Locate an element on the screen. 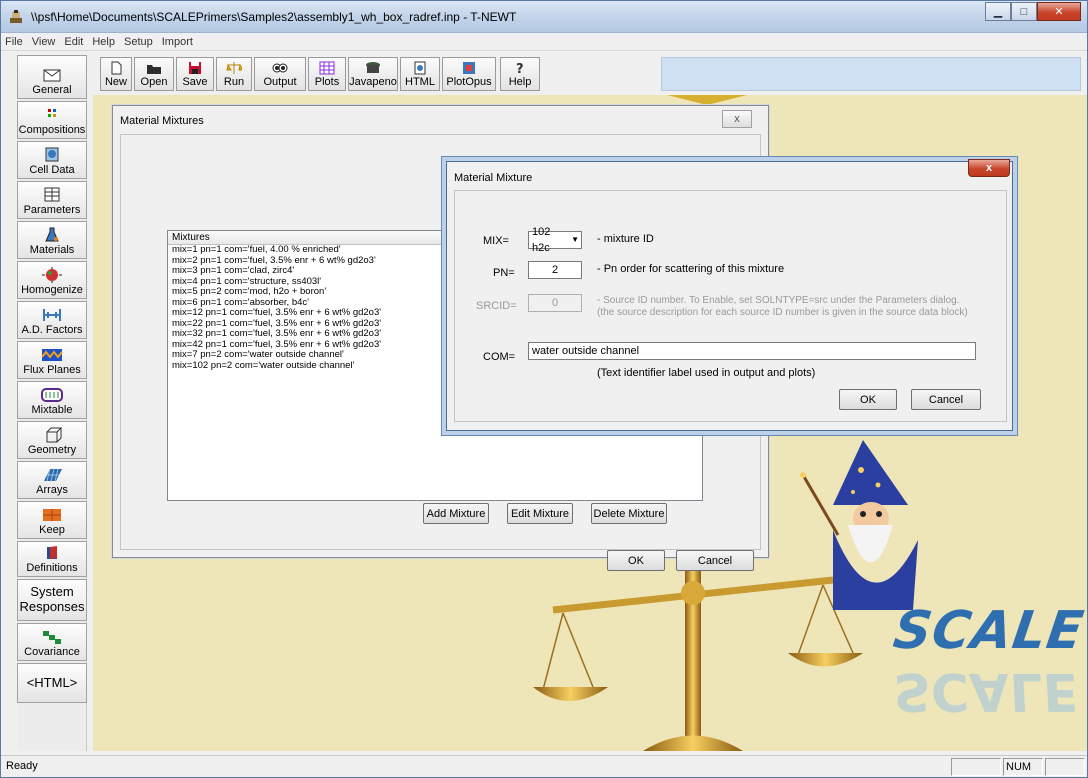  dots-icon is located at coordinates (52, 113).